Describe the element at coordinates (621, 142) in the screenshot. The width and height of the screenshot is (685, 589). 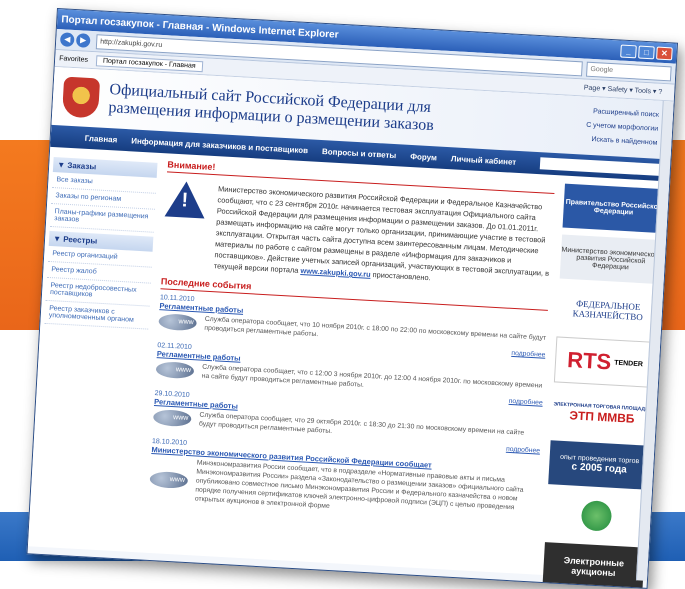
I see `search-in-found-checkbox: Искать в найденном` at that location.